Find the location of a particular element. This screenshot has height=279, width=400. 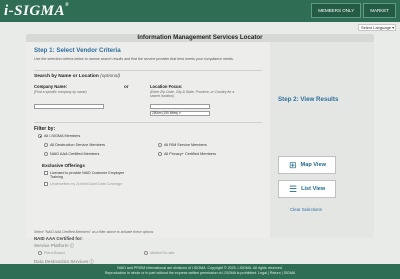

radio-all-rim: All RIM Service Members is located at coordinates (182, 145).